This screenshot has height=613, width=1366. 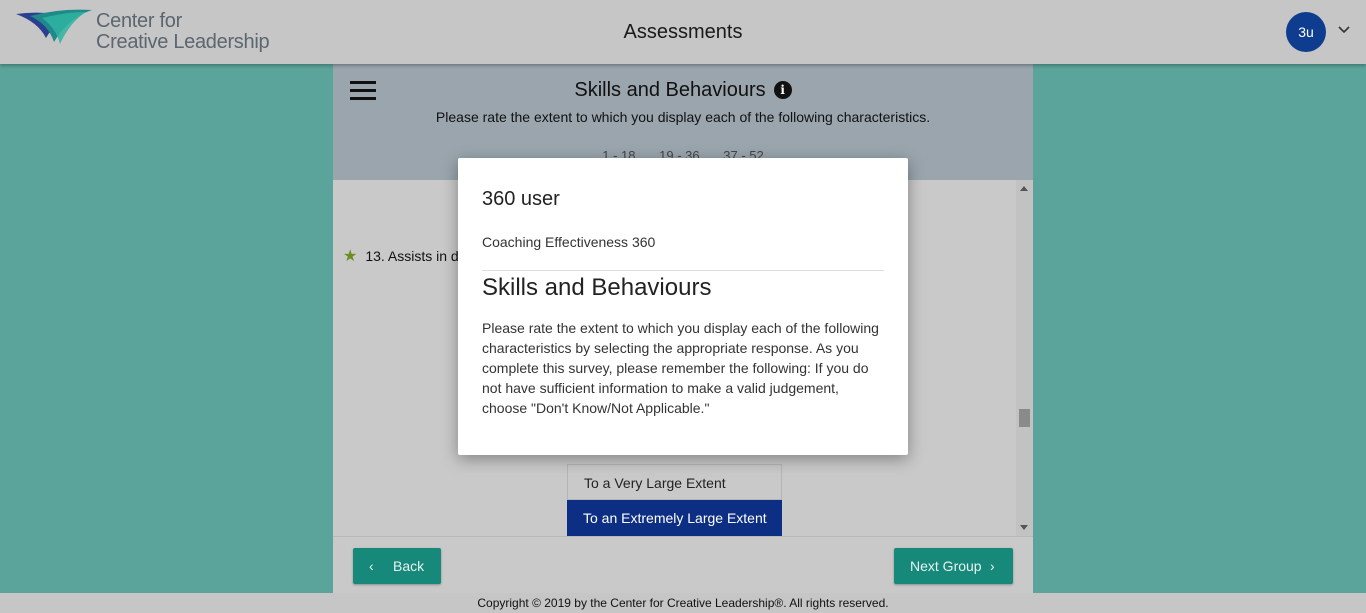 I want to click on chevron-down-icon, so click(x=1344, y=30).